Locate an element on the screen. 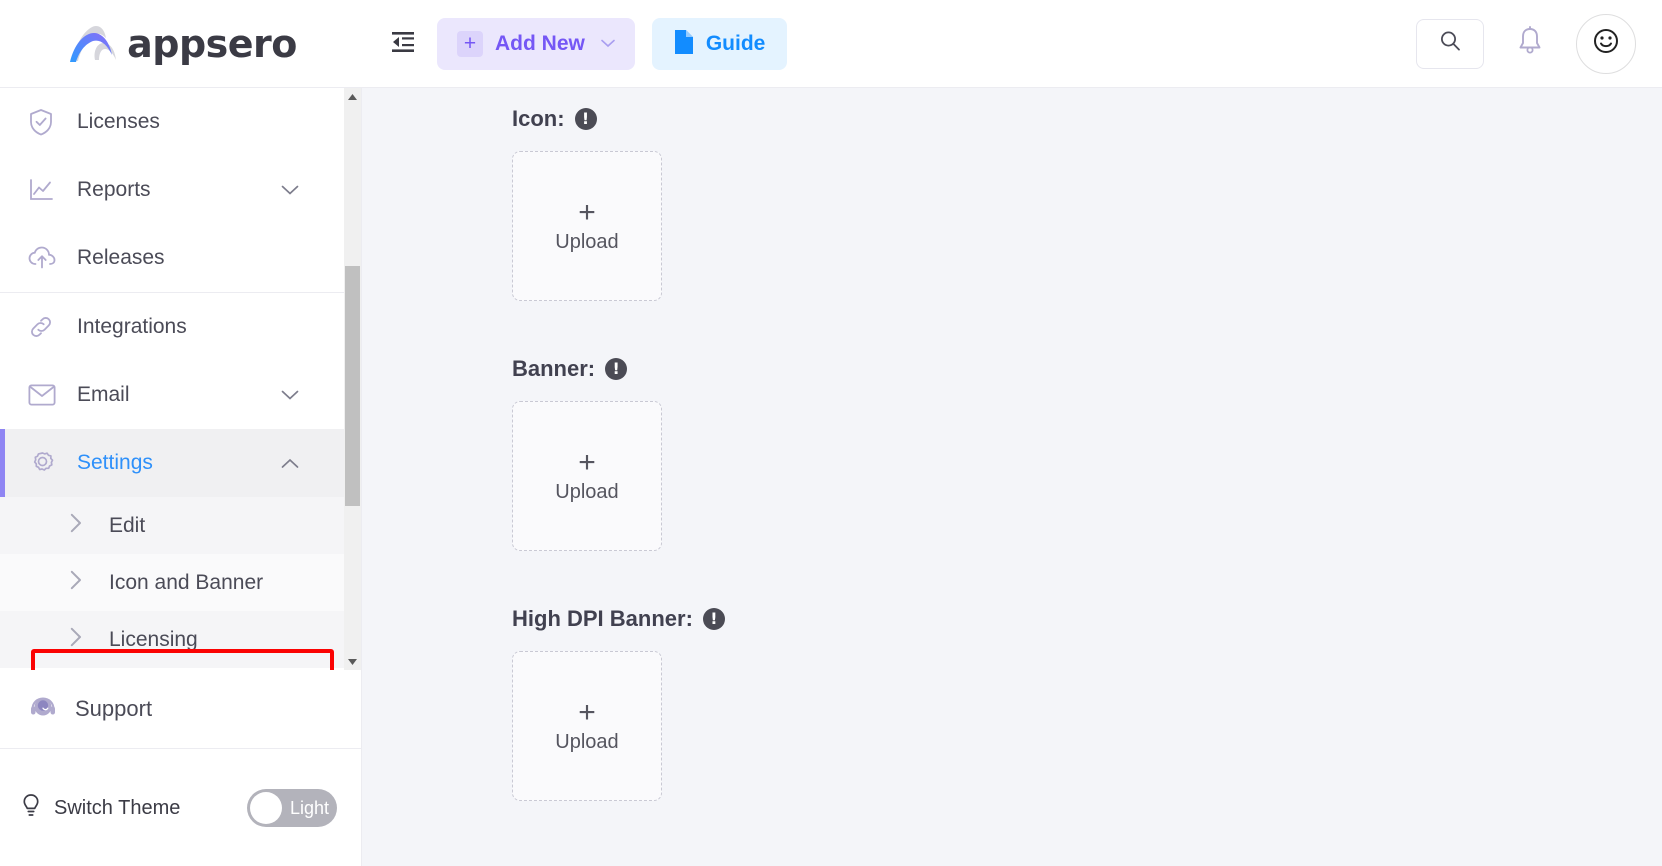 The width and height of the screenshot is (1662, 866). search-button is located at coordinates (1450, 43).